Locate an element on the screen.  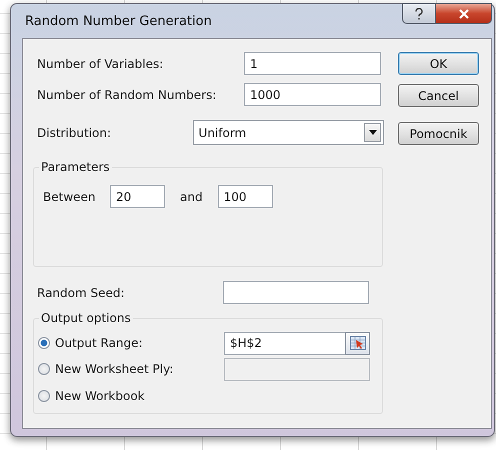
distribution-dropdown: Uniform is located at coordinates (288, 132).